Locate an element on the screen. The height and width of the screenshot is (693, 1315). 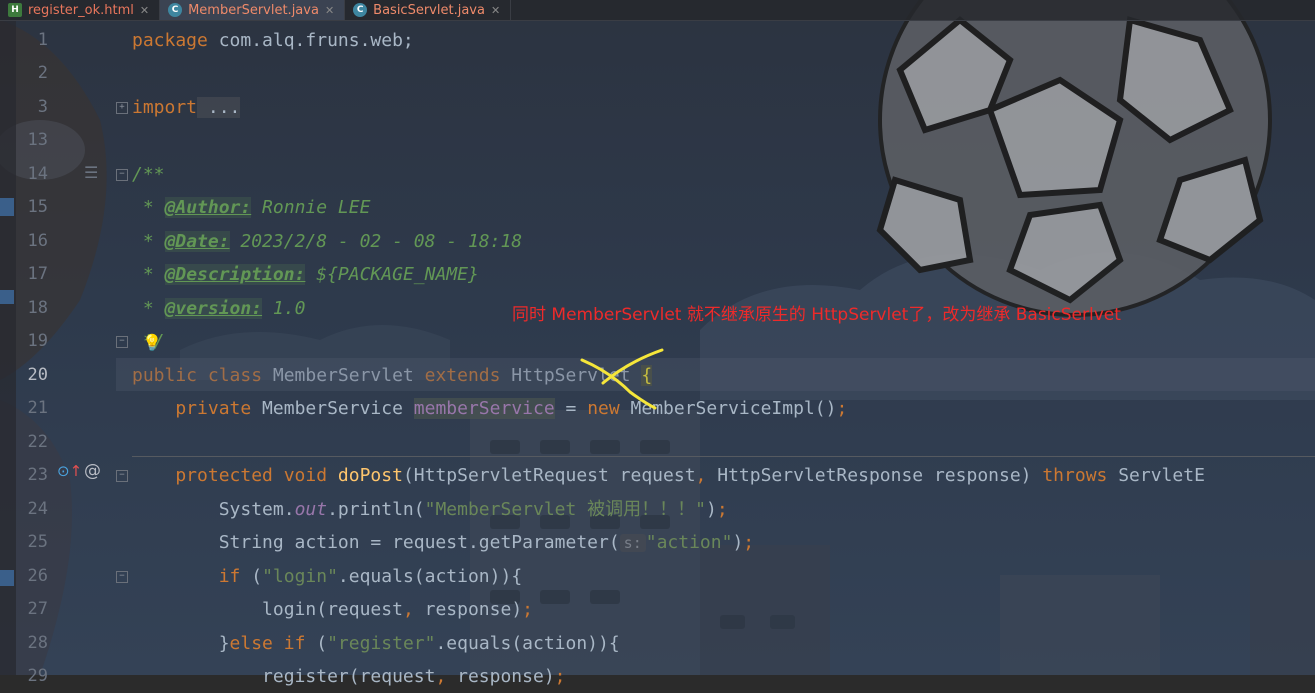
code-line-17: * @Description: ${PACKAGE_NAME} is located at coordinates (305, 274).